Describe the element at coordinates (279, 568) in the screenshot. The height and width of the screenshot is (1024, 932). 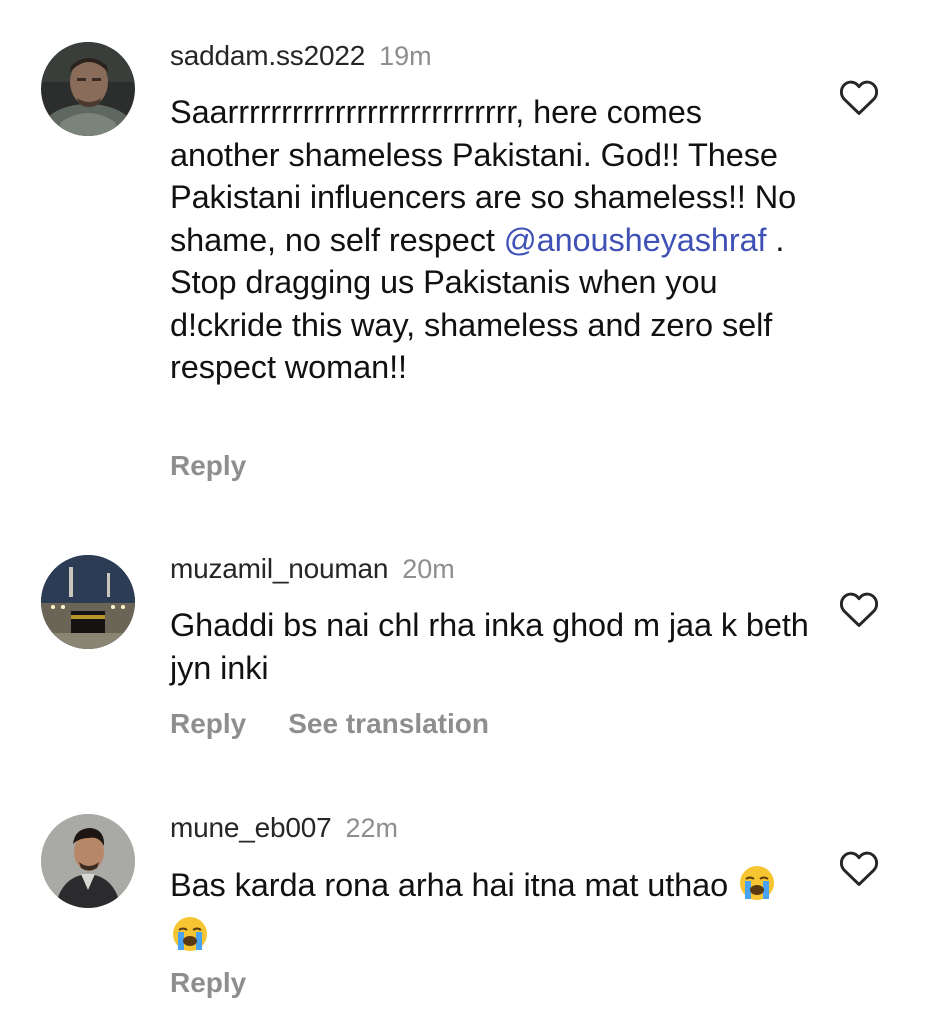
I see `username: muzamil_nouman` at that location.